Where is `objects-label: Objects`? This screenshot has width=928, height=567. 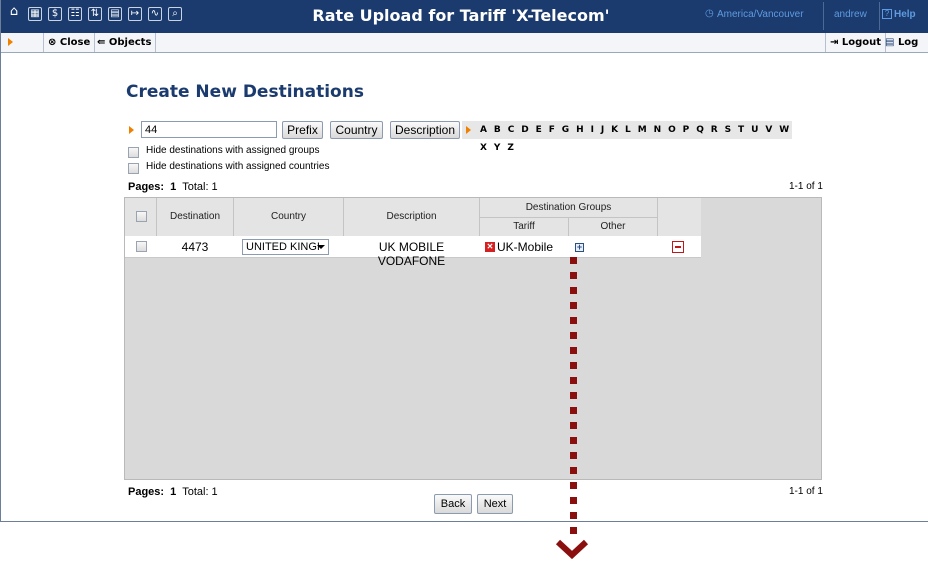
objects-label: Objects is located at coordinates (130, 42).